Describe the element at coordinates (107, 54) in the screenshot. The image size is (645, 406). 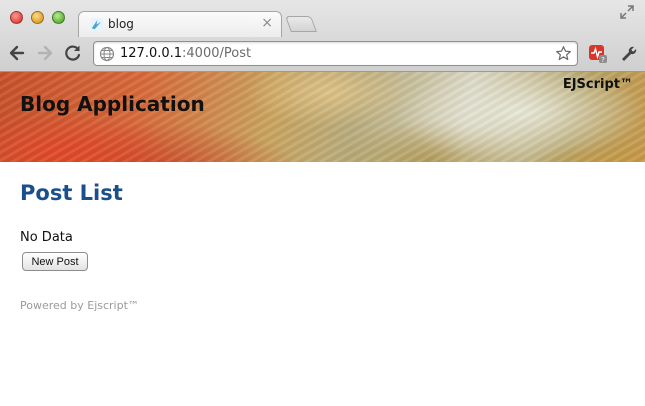
I see `globe-icon` at that location.